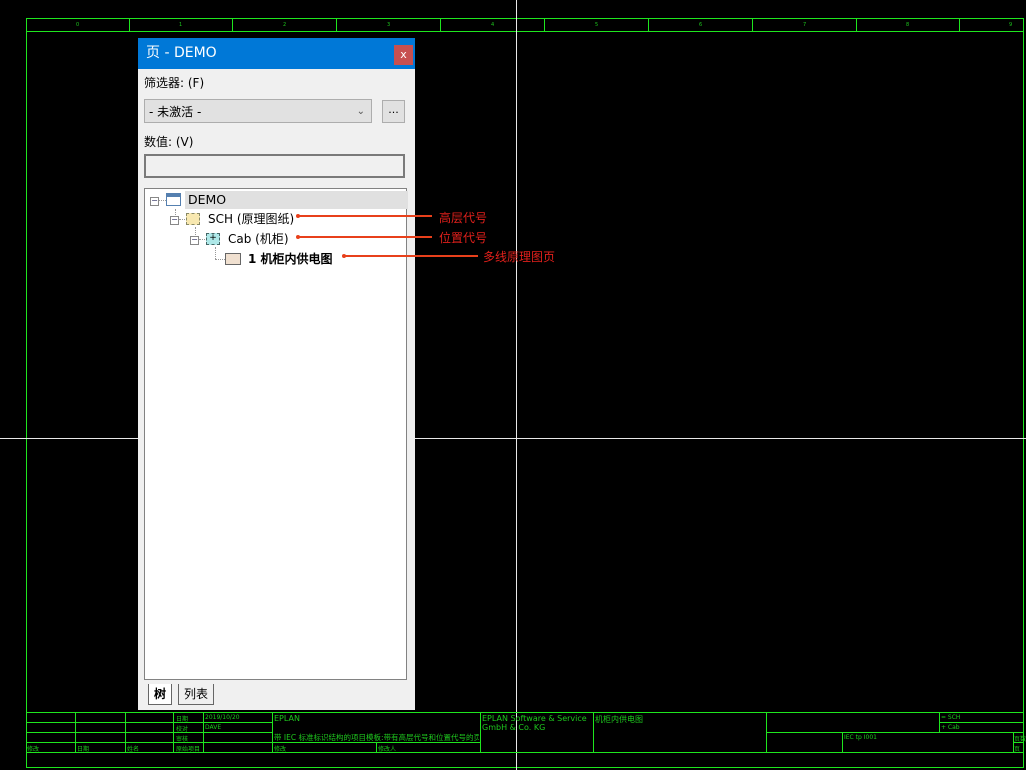  I want to click on maker-line2: GmbH & Co. KG, so click(514, 727).